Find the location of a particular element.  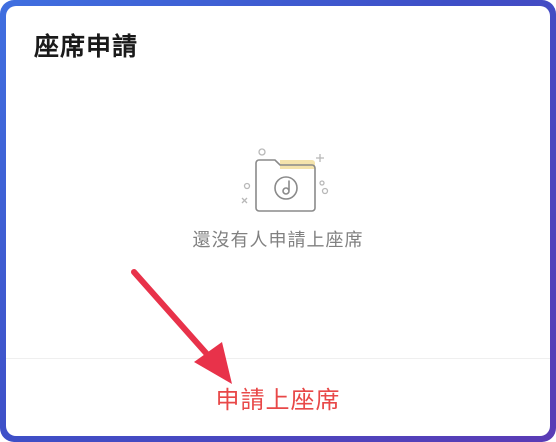

empty-state-message: 還沒有人申請上座席 is located at coordinates (278, 240).